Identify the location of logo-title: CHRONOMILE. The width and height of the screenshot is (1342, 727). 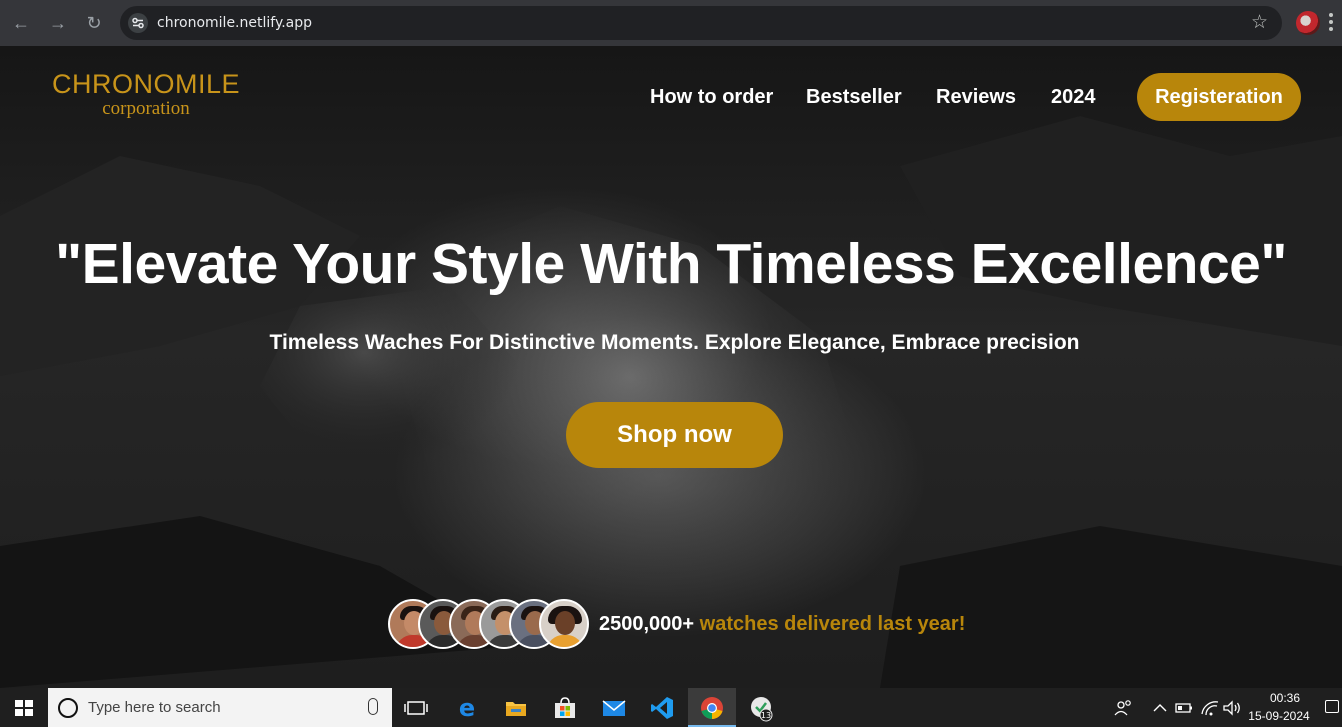
(145, 84).